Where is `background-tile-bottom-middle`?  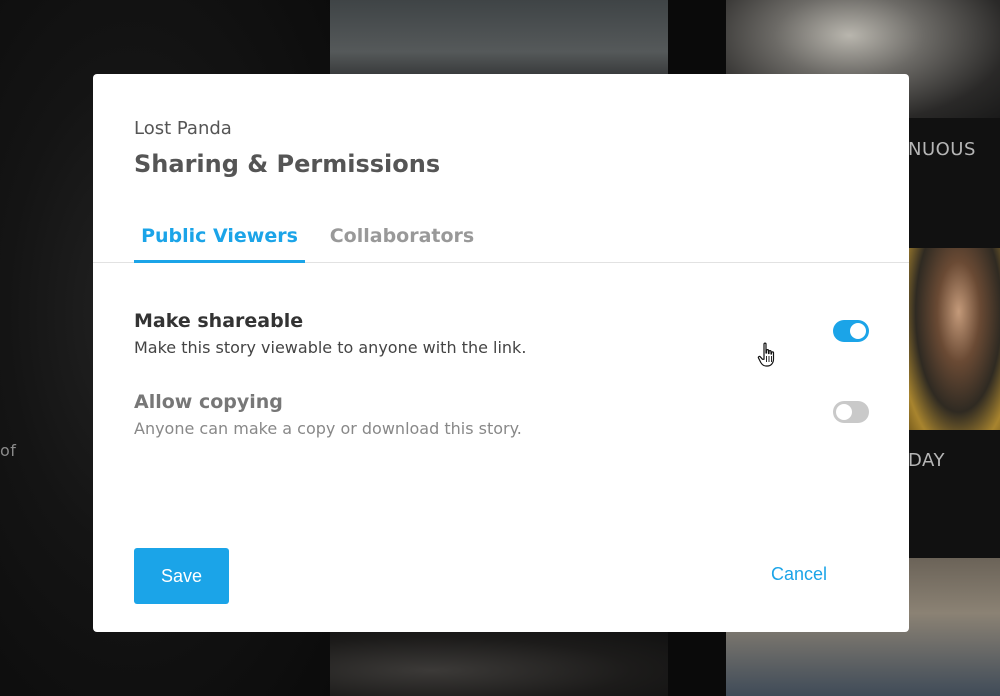 background-tile-bottom-middle is located at coordinates (499, 664).